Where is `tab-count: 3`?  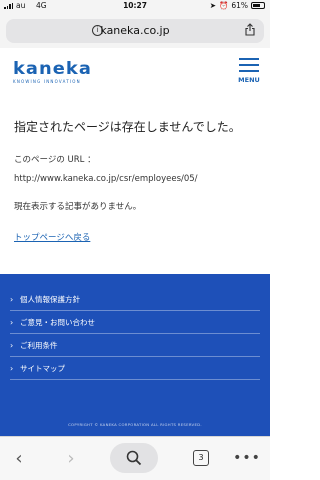 tab-count: 3 is located at coordinates (201, 458).